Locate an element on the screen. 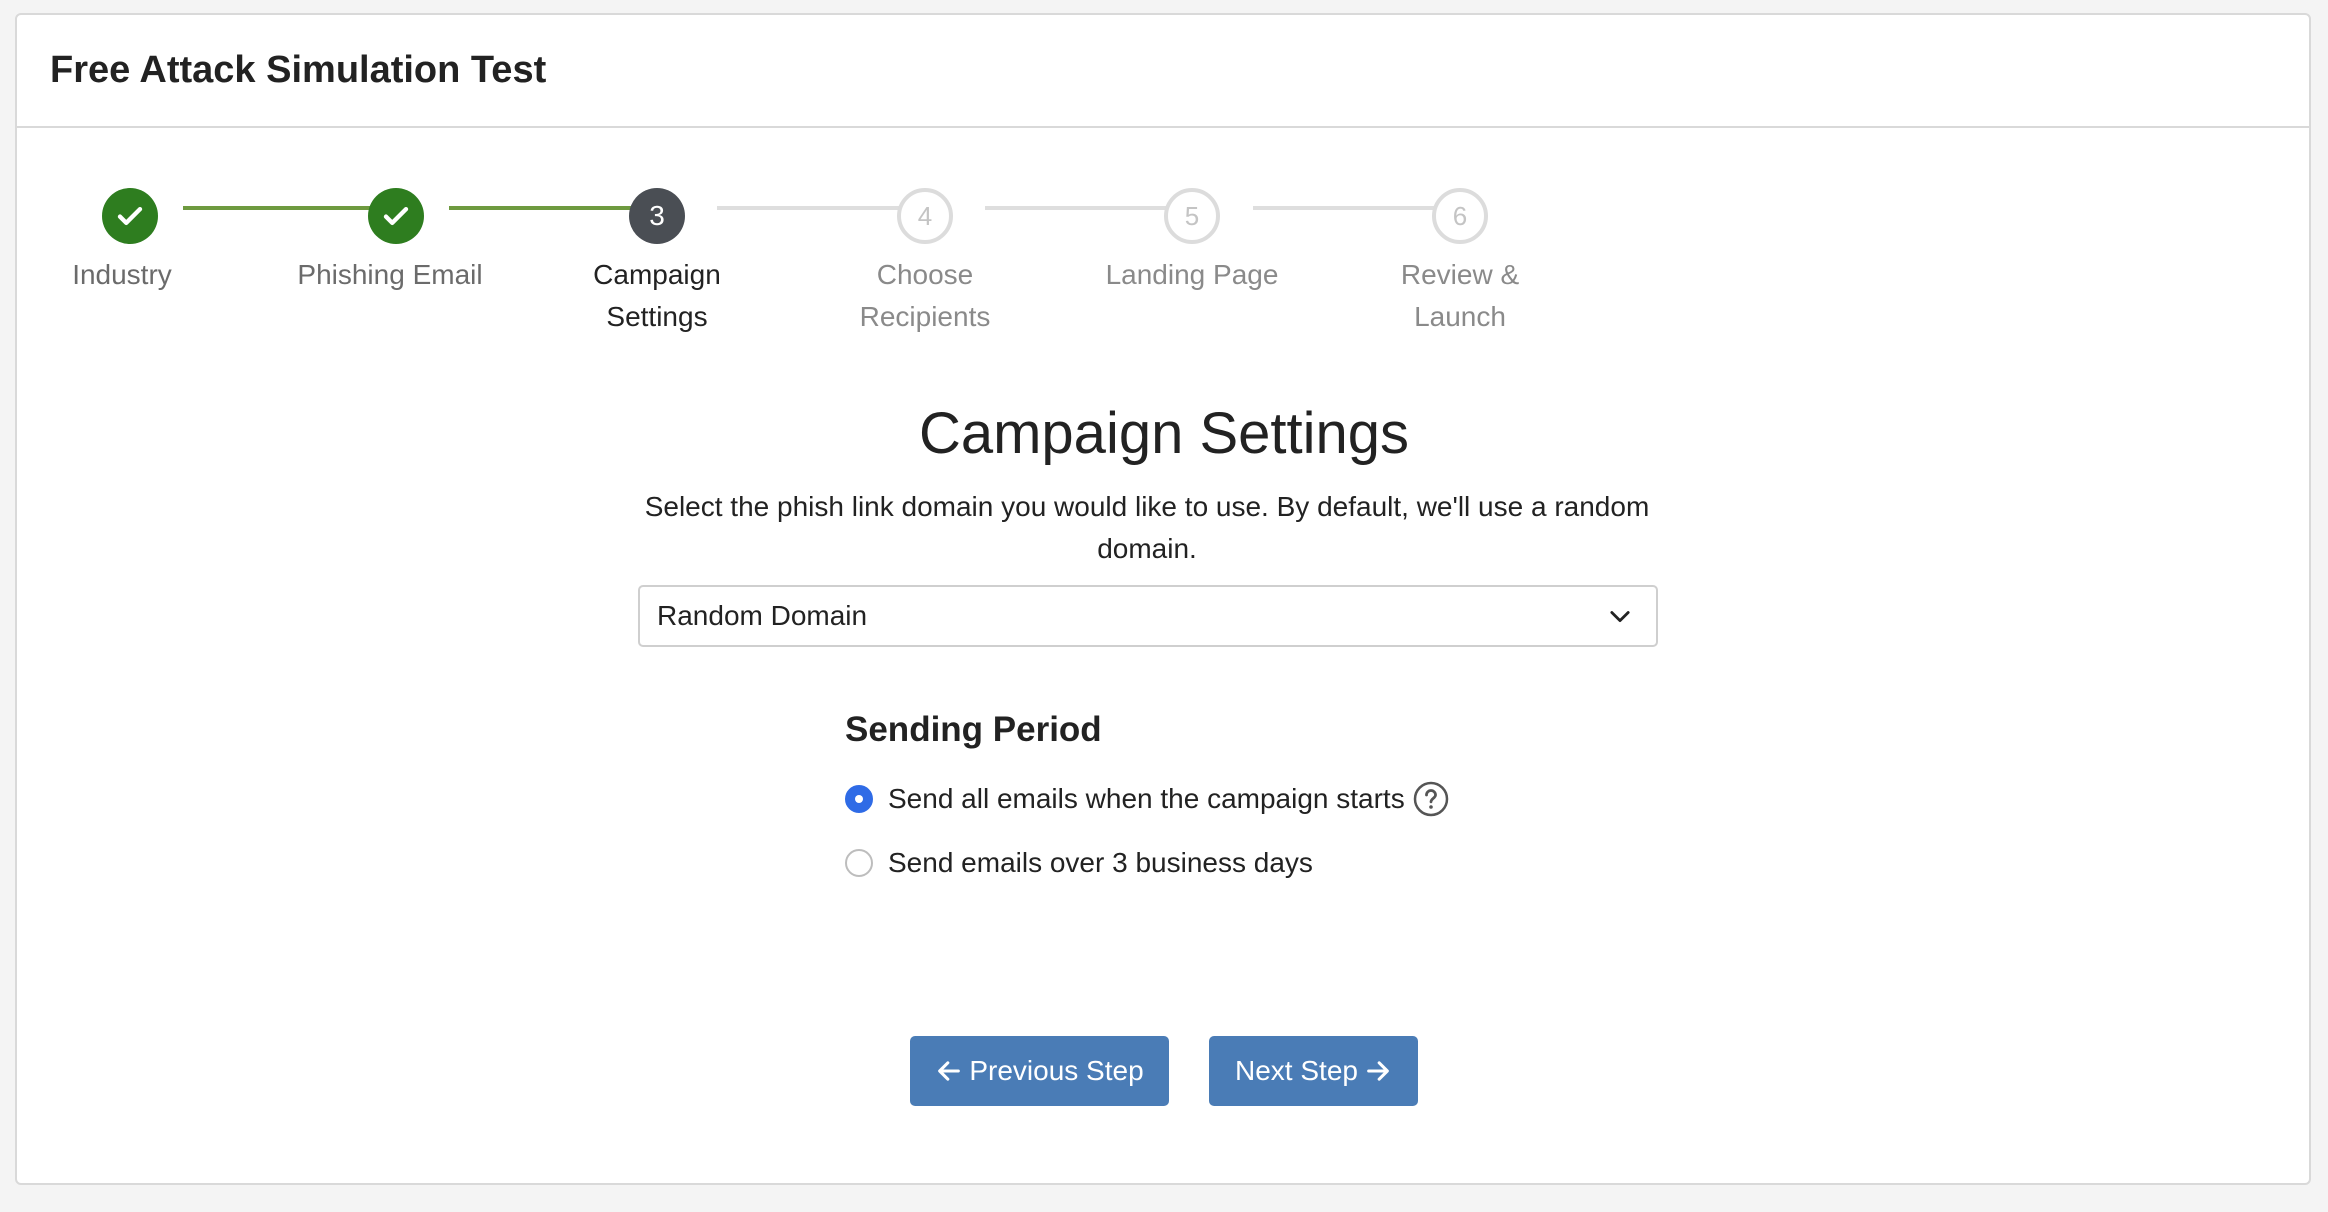  card-header: Free Attack Simulation Test is located at coordinates (1163, 71).